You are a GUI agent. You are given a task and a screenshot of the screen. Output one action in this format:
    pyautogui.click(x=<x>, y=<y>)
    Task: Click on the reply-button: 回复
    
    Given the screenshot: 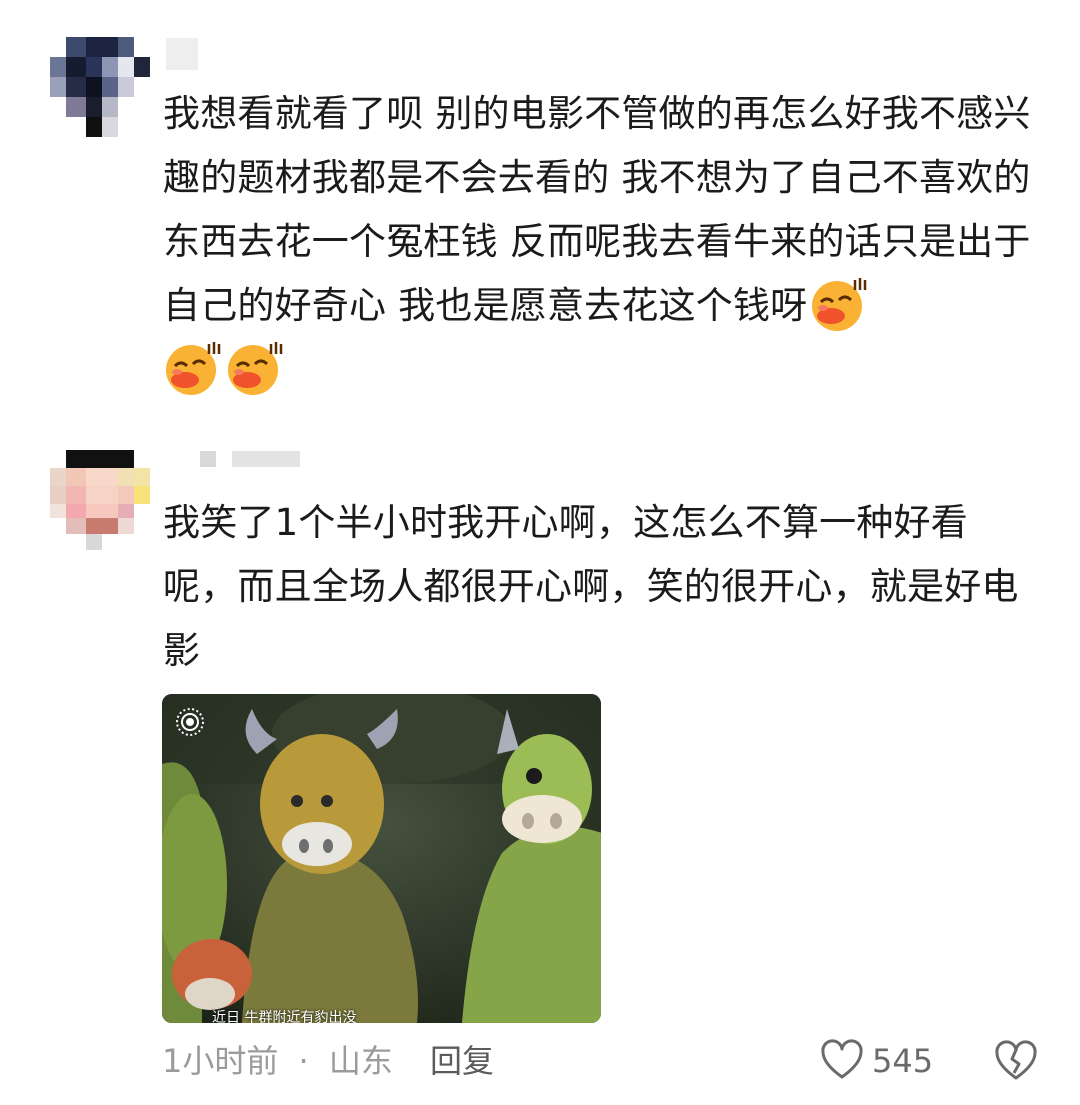 What is the action you would take?
    pyautogui.click(x=462, y=1061)
    